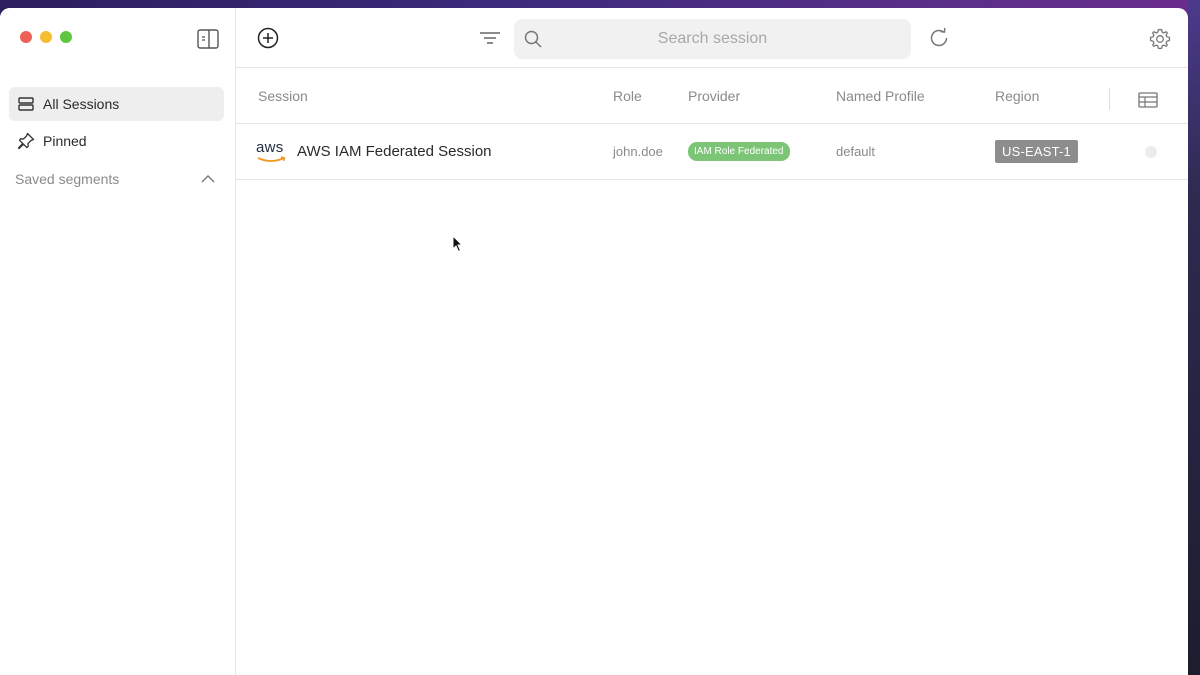 Image resolution: width=1200 pixels, height=675 pixels. Describe the element at coordinates (1151, 152) in the screenshot. I see `session-status-dot` at that location.